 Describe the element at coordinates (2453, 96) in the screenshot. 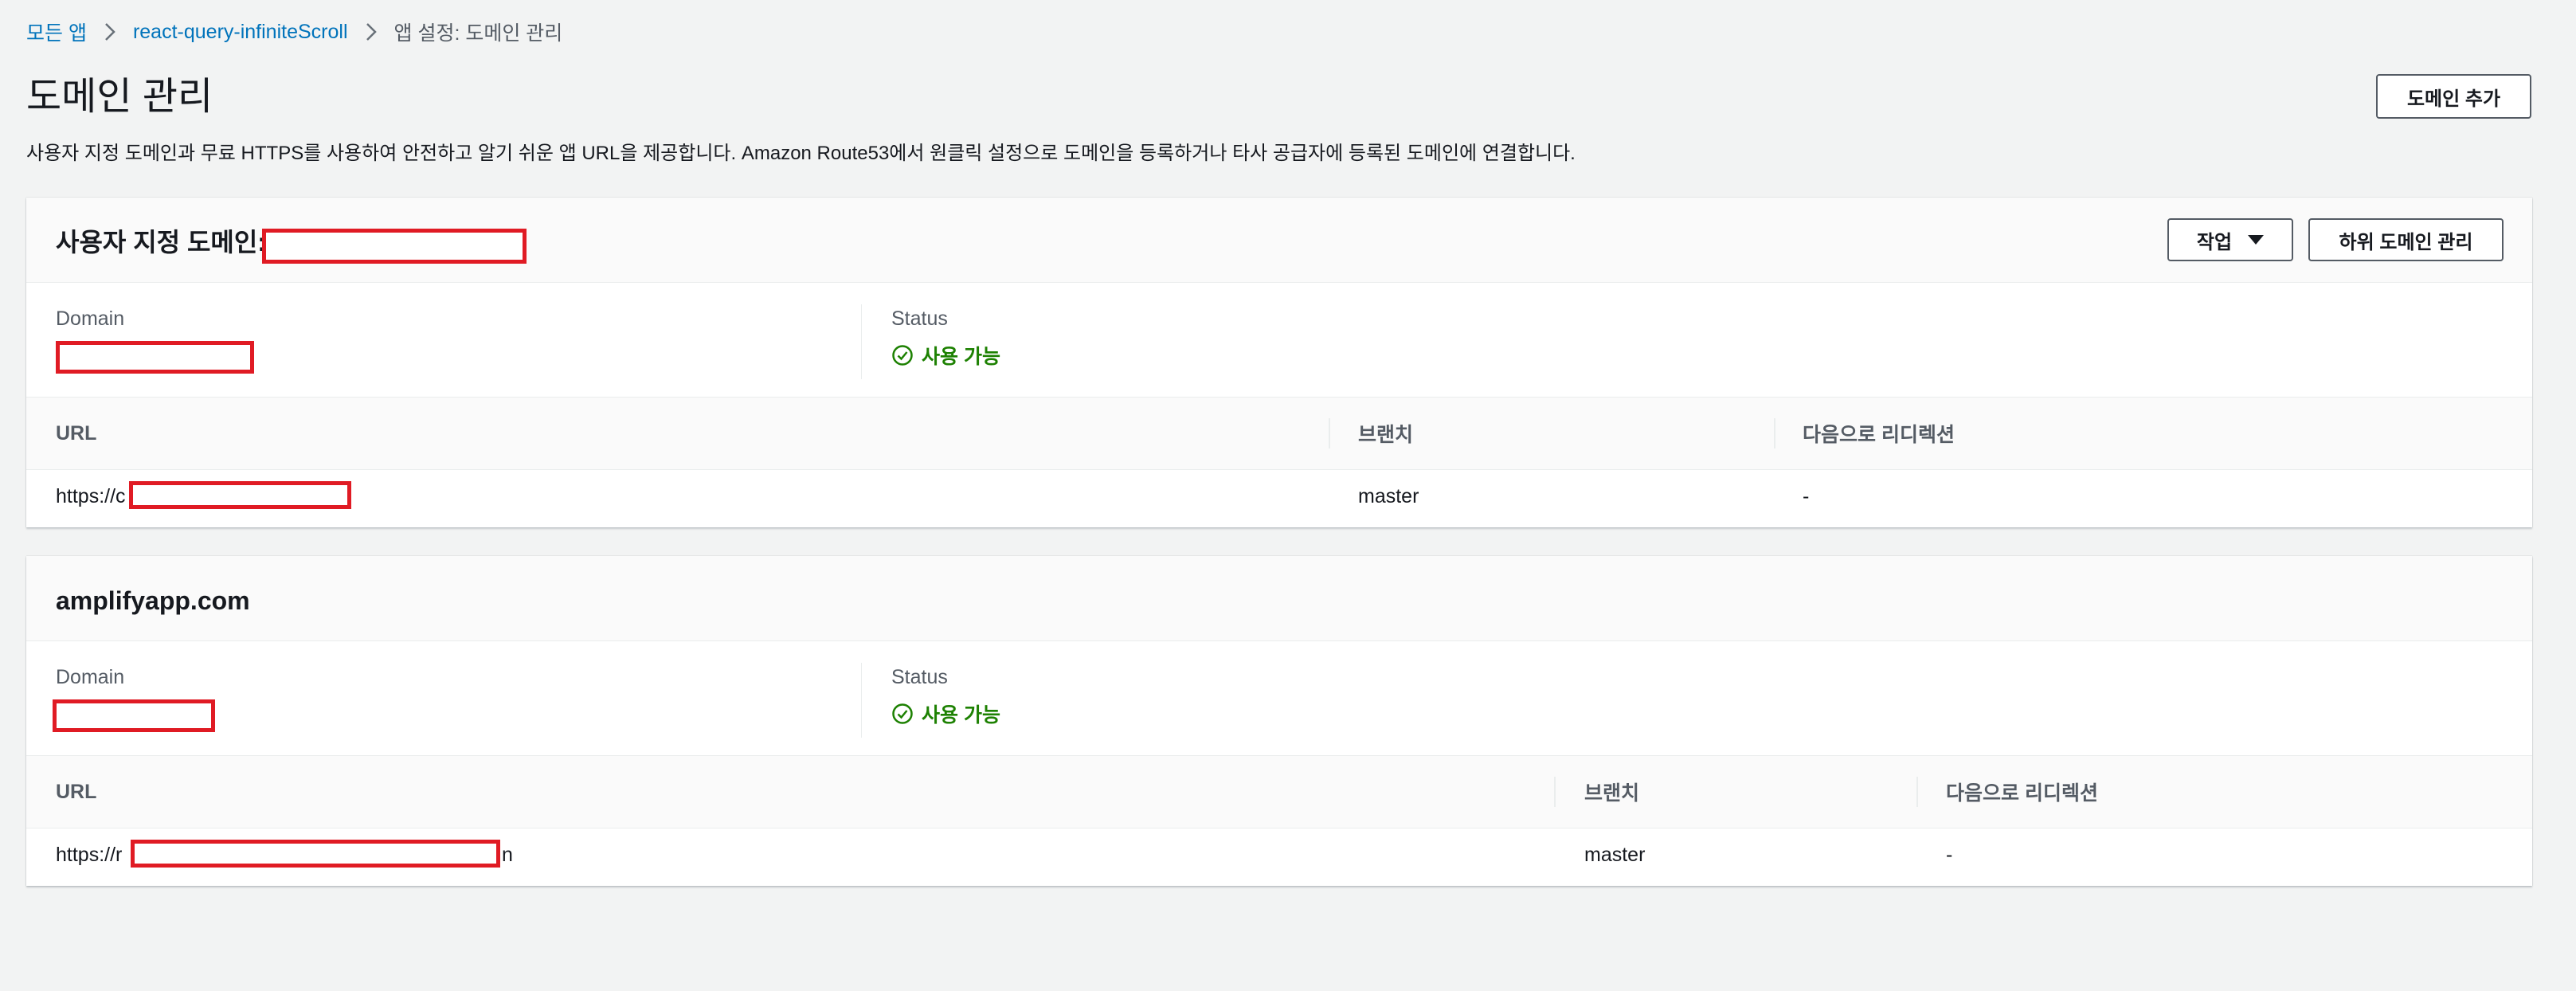

I see `add-domain-button: 도메인 추가` at that location.